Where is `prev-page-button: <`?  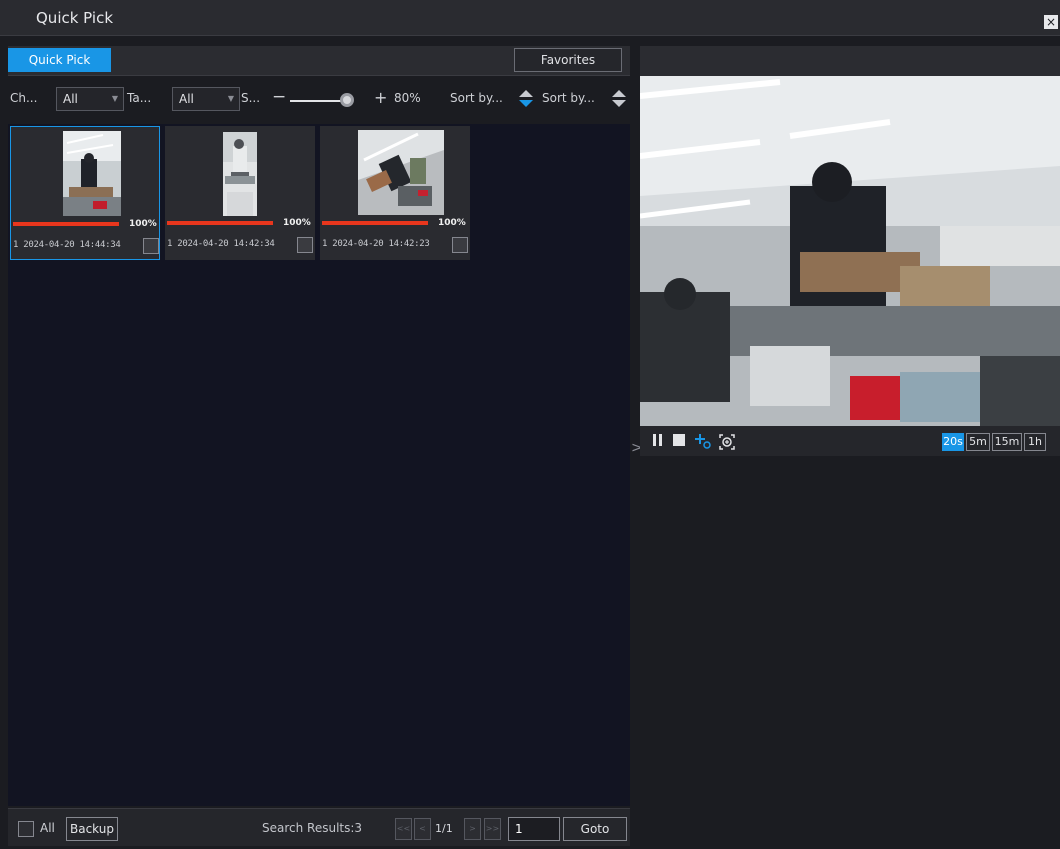 prev-page-button: < is located at coordinates (422, 829).